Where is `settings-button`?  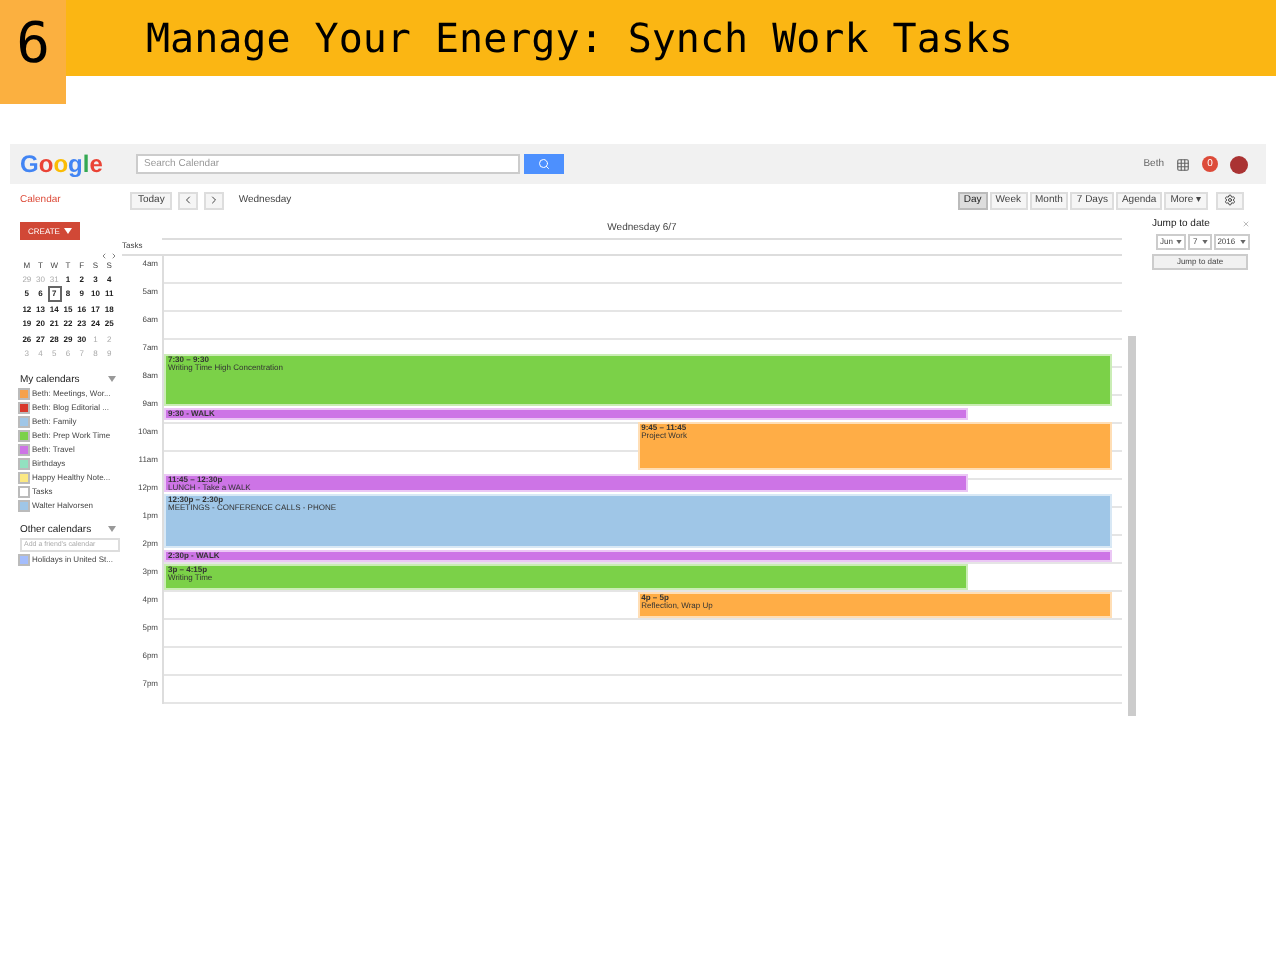 settings-button is located at coordinates (1230, 200).